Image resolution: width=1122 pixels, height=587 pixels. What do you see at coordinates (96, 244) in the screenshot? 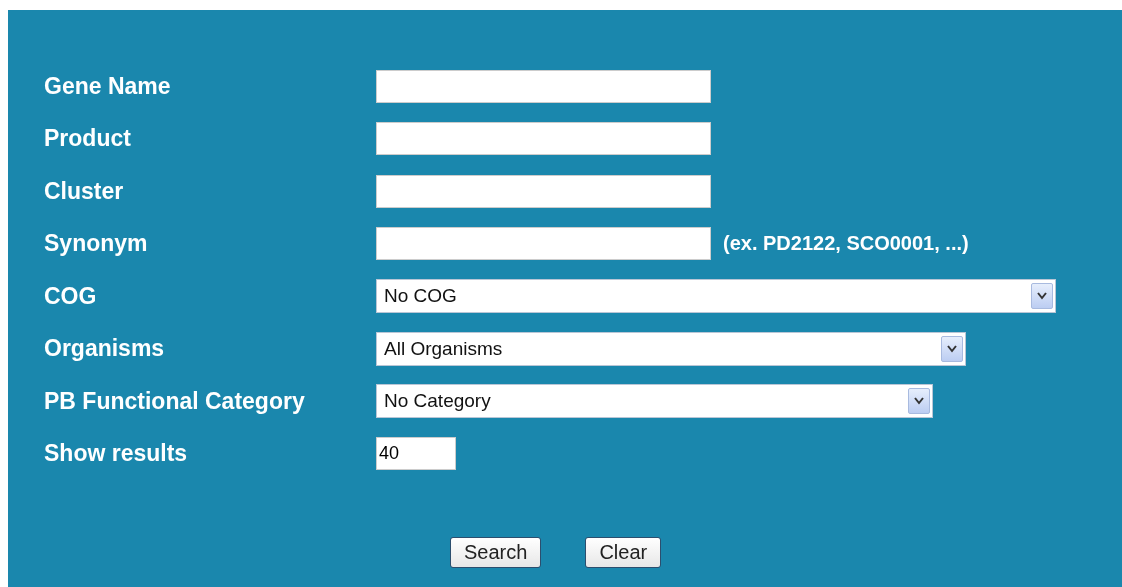
I see `field-label: Synonym` at bounding box center [96, 244].